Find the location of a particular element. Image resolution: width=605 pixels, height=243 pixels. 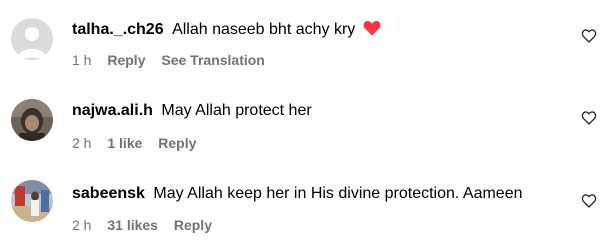

see-translation-button: See Translation is located at coordinates (212, 60).